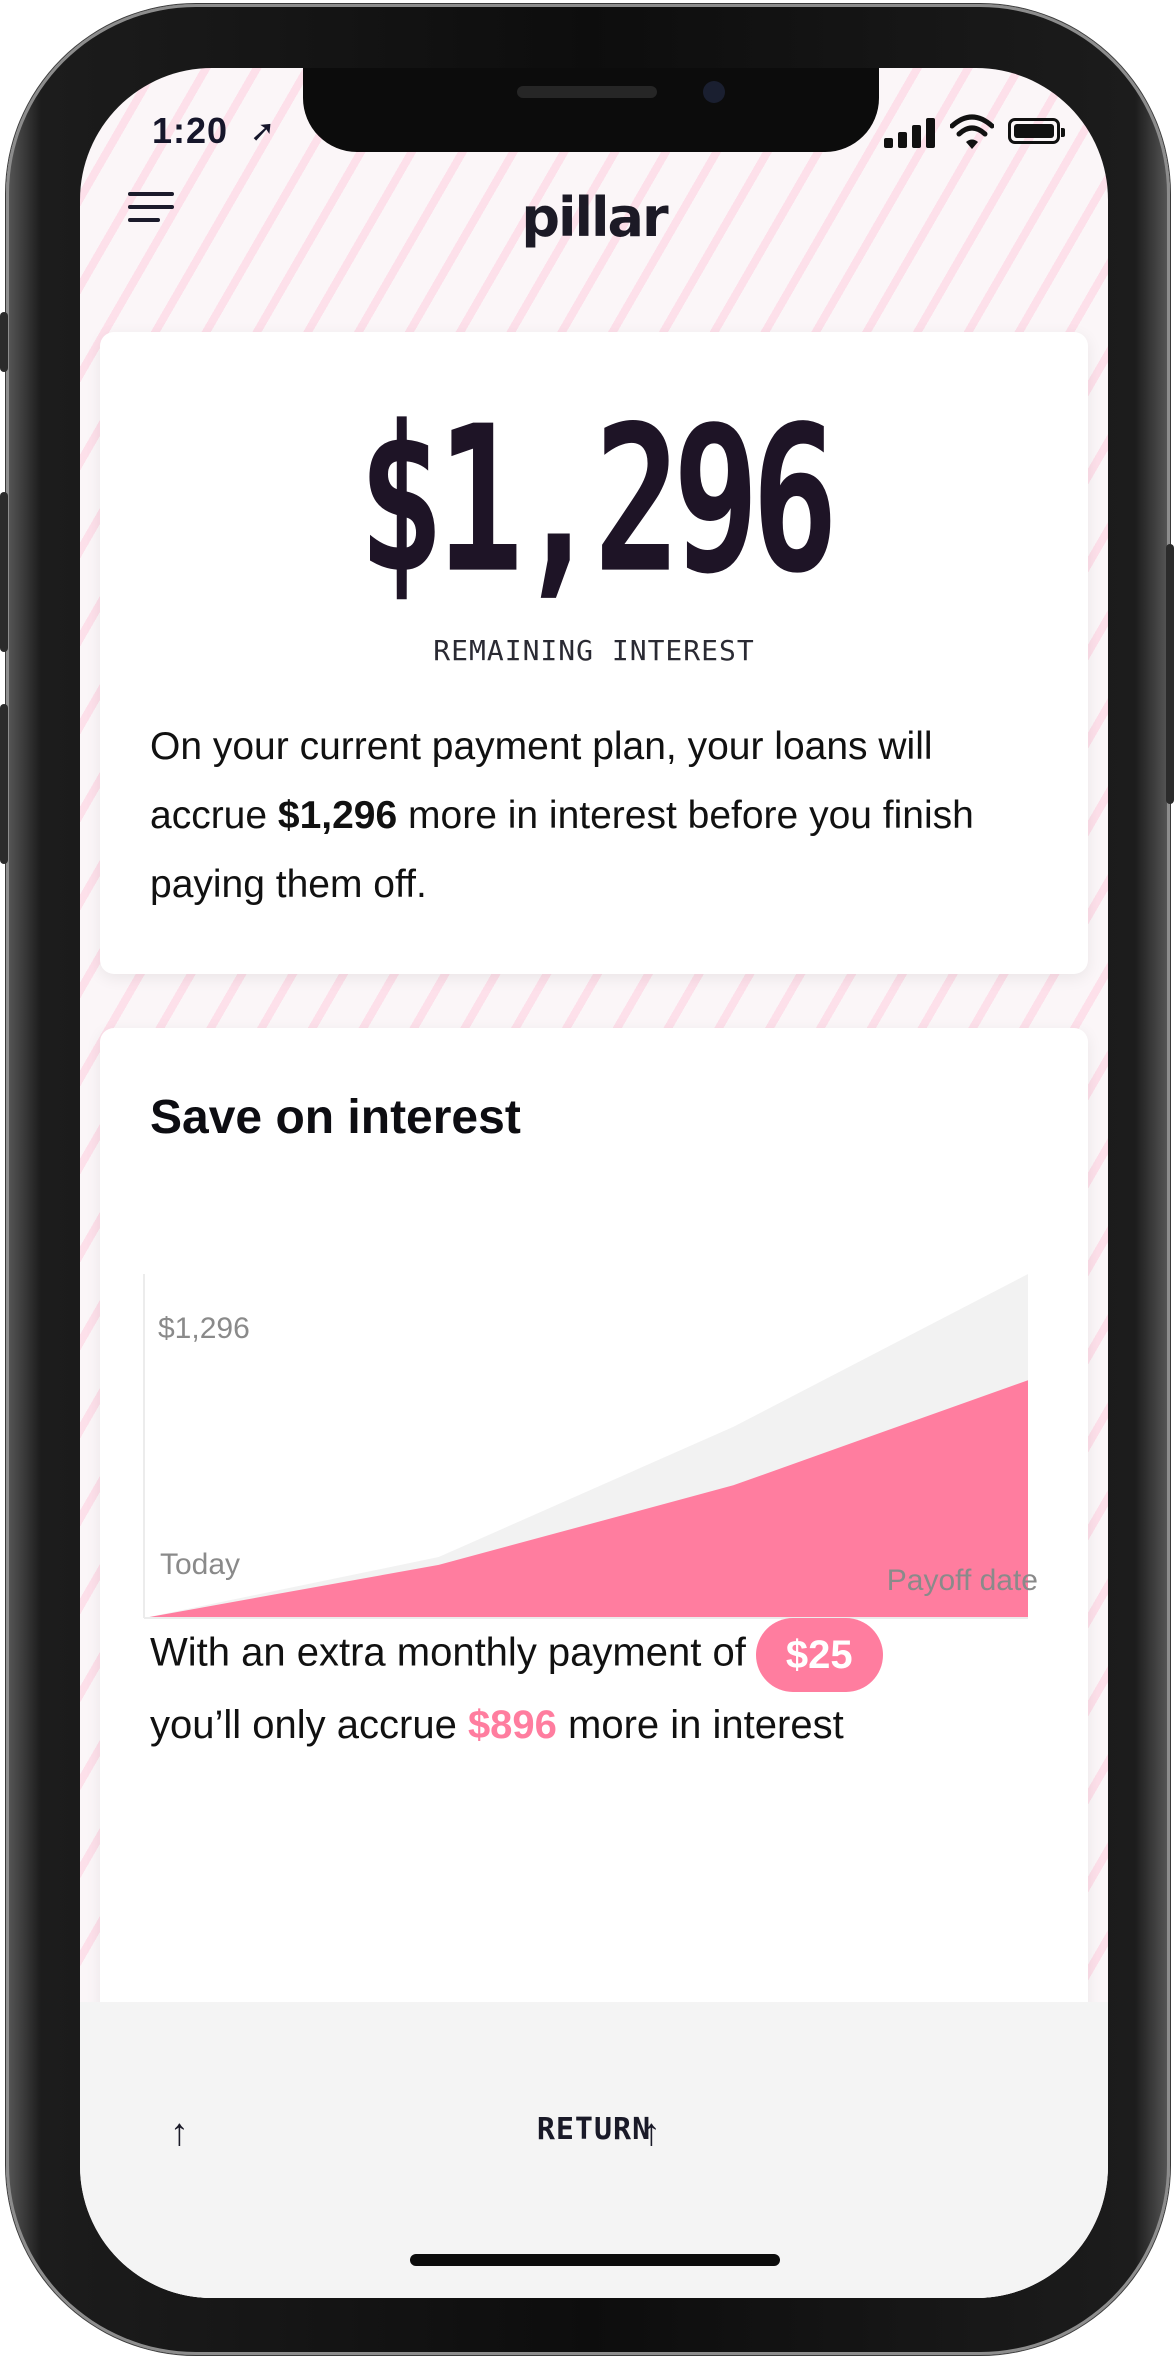 The width and height of the screenshot is (1176, 2359). What do you see at coordinates (4, 784) in the screenshot?
I see `volume-down-button` at bounding box center [4, 784].